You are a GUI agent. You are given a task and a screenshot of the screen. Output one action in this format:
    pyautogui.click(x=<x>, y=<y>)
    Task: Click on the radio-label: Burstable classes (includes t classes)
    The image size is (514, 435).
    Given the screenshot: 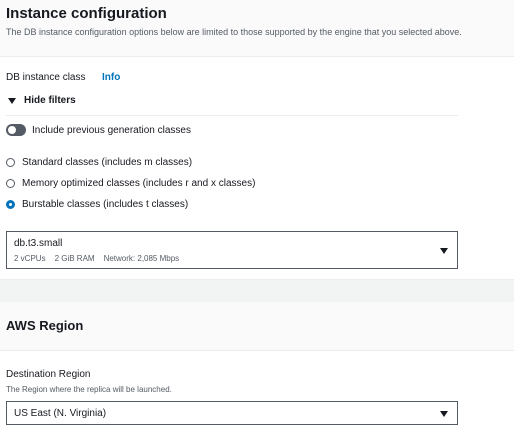 What is the action you would take?
    pyautogui.click(x=105, y=204)
    